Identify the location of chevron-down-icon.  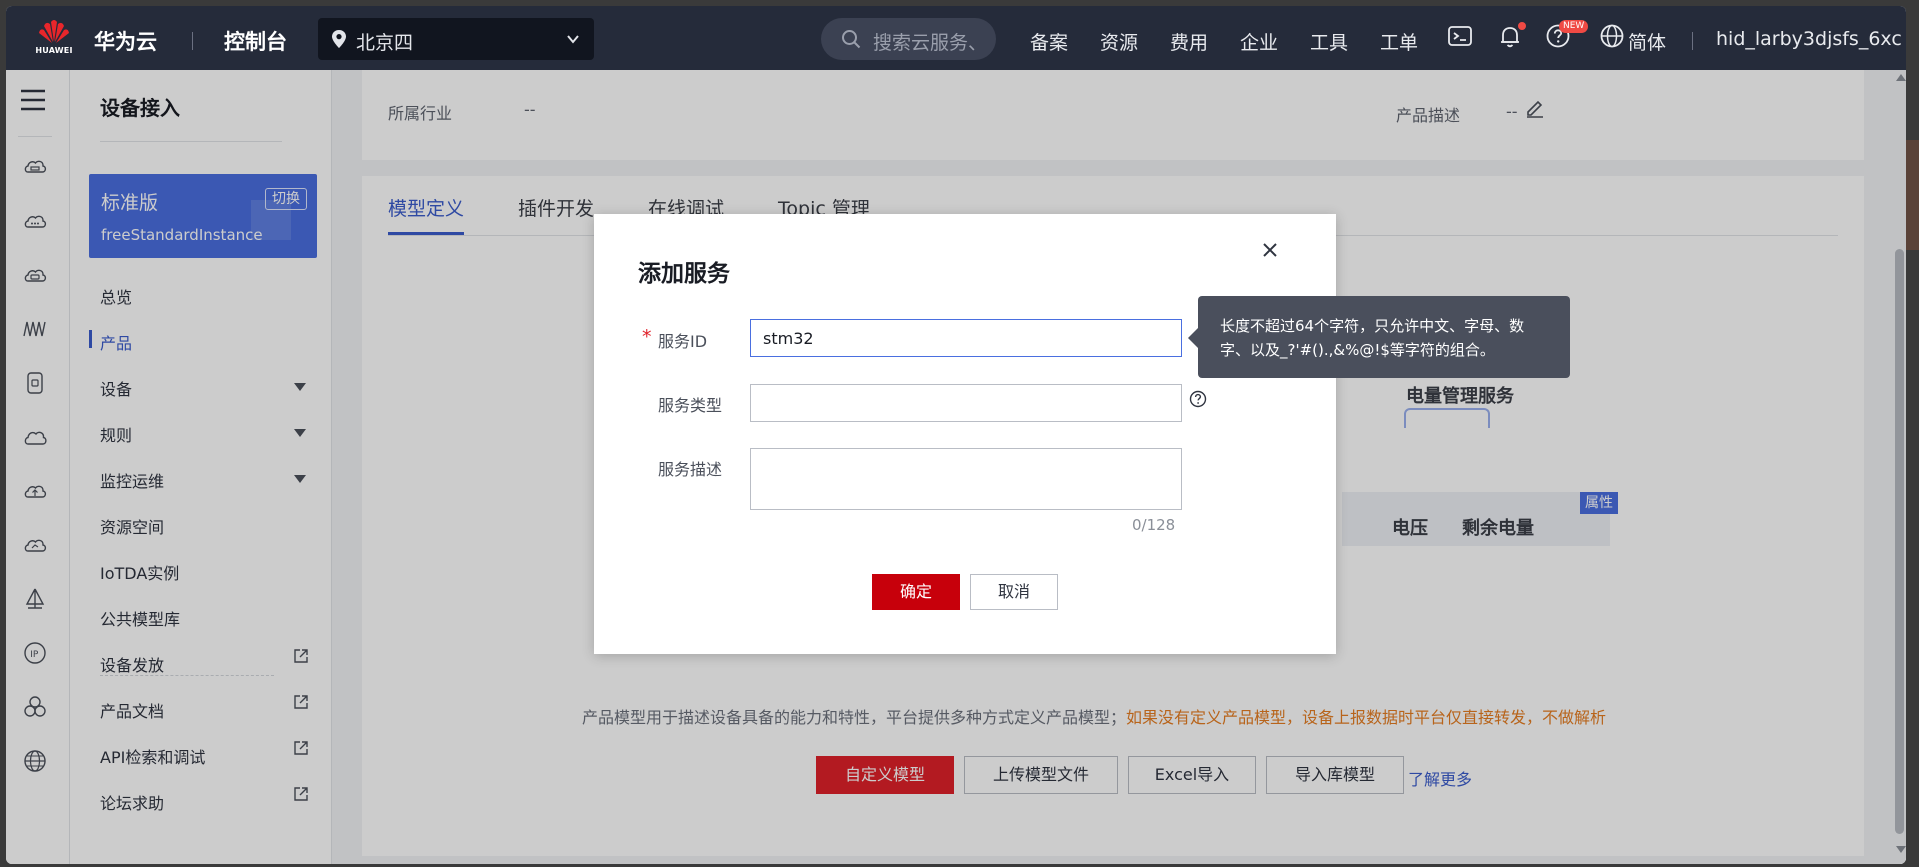
(573, 39).